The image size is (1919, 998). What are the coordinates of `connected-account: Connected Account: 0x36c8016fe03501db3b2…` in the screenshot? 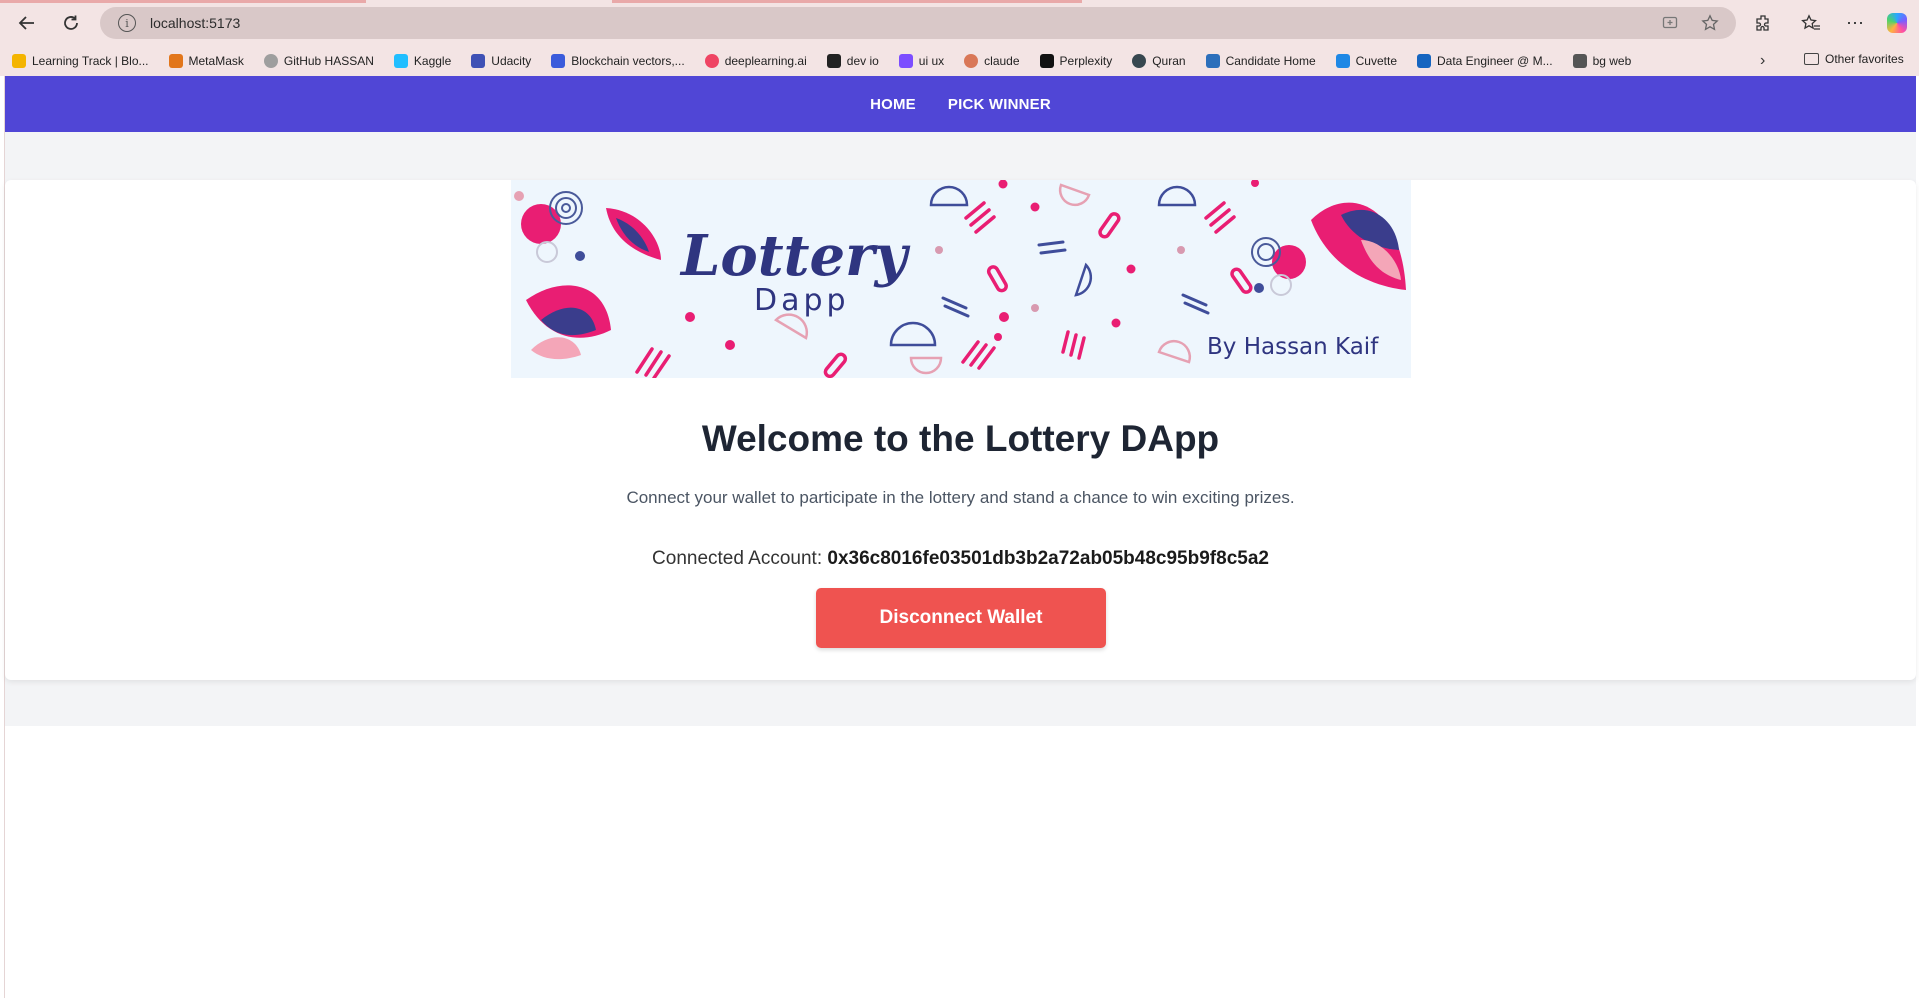 It's located at (960, 559).